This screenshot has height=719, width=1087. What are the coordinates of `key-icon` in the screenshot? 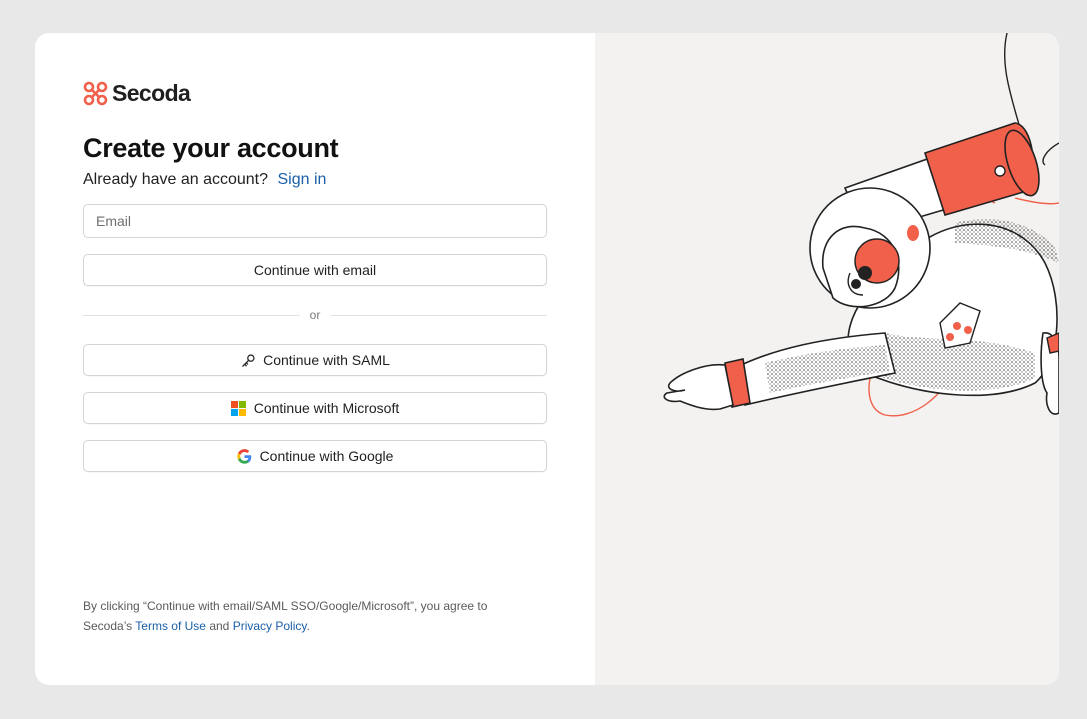 It's located at (248, 360).